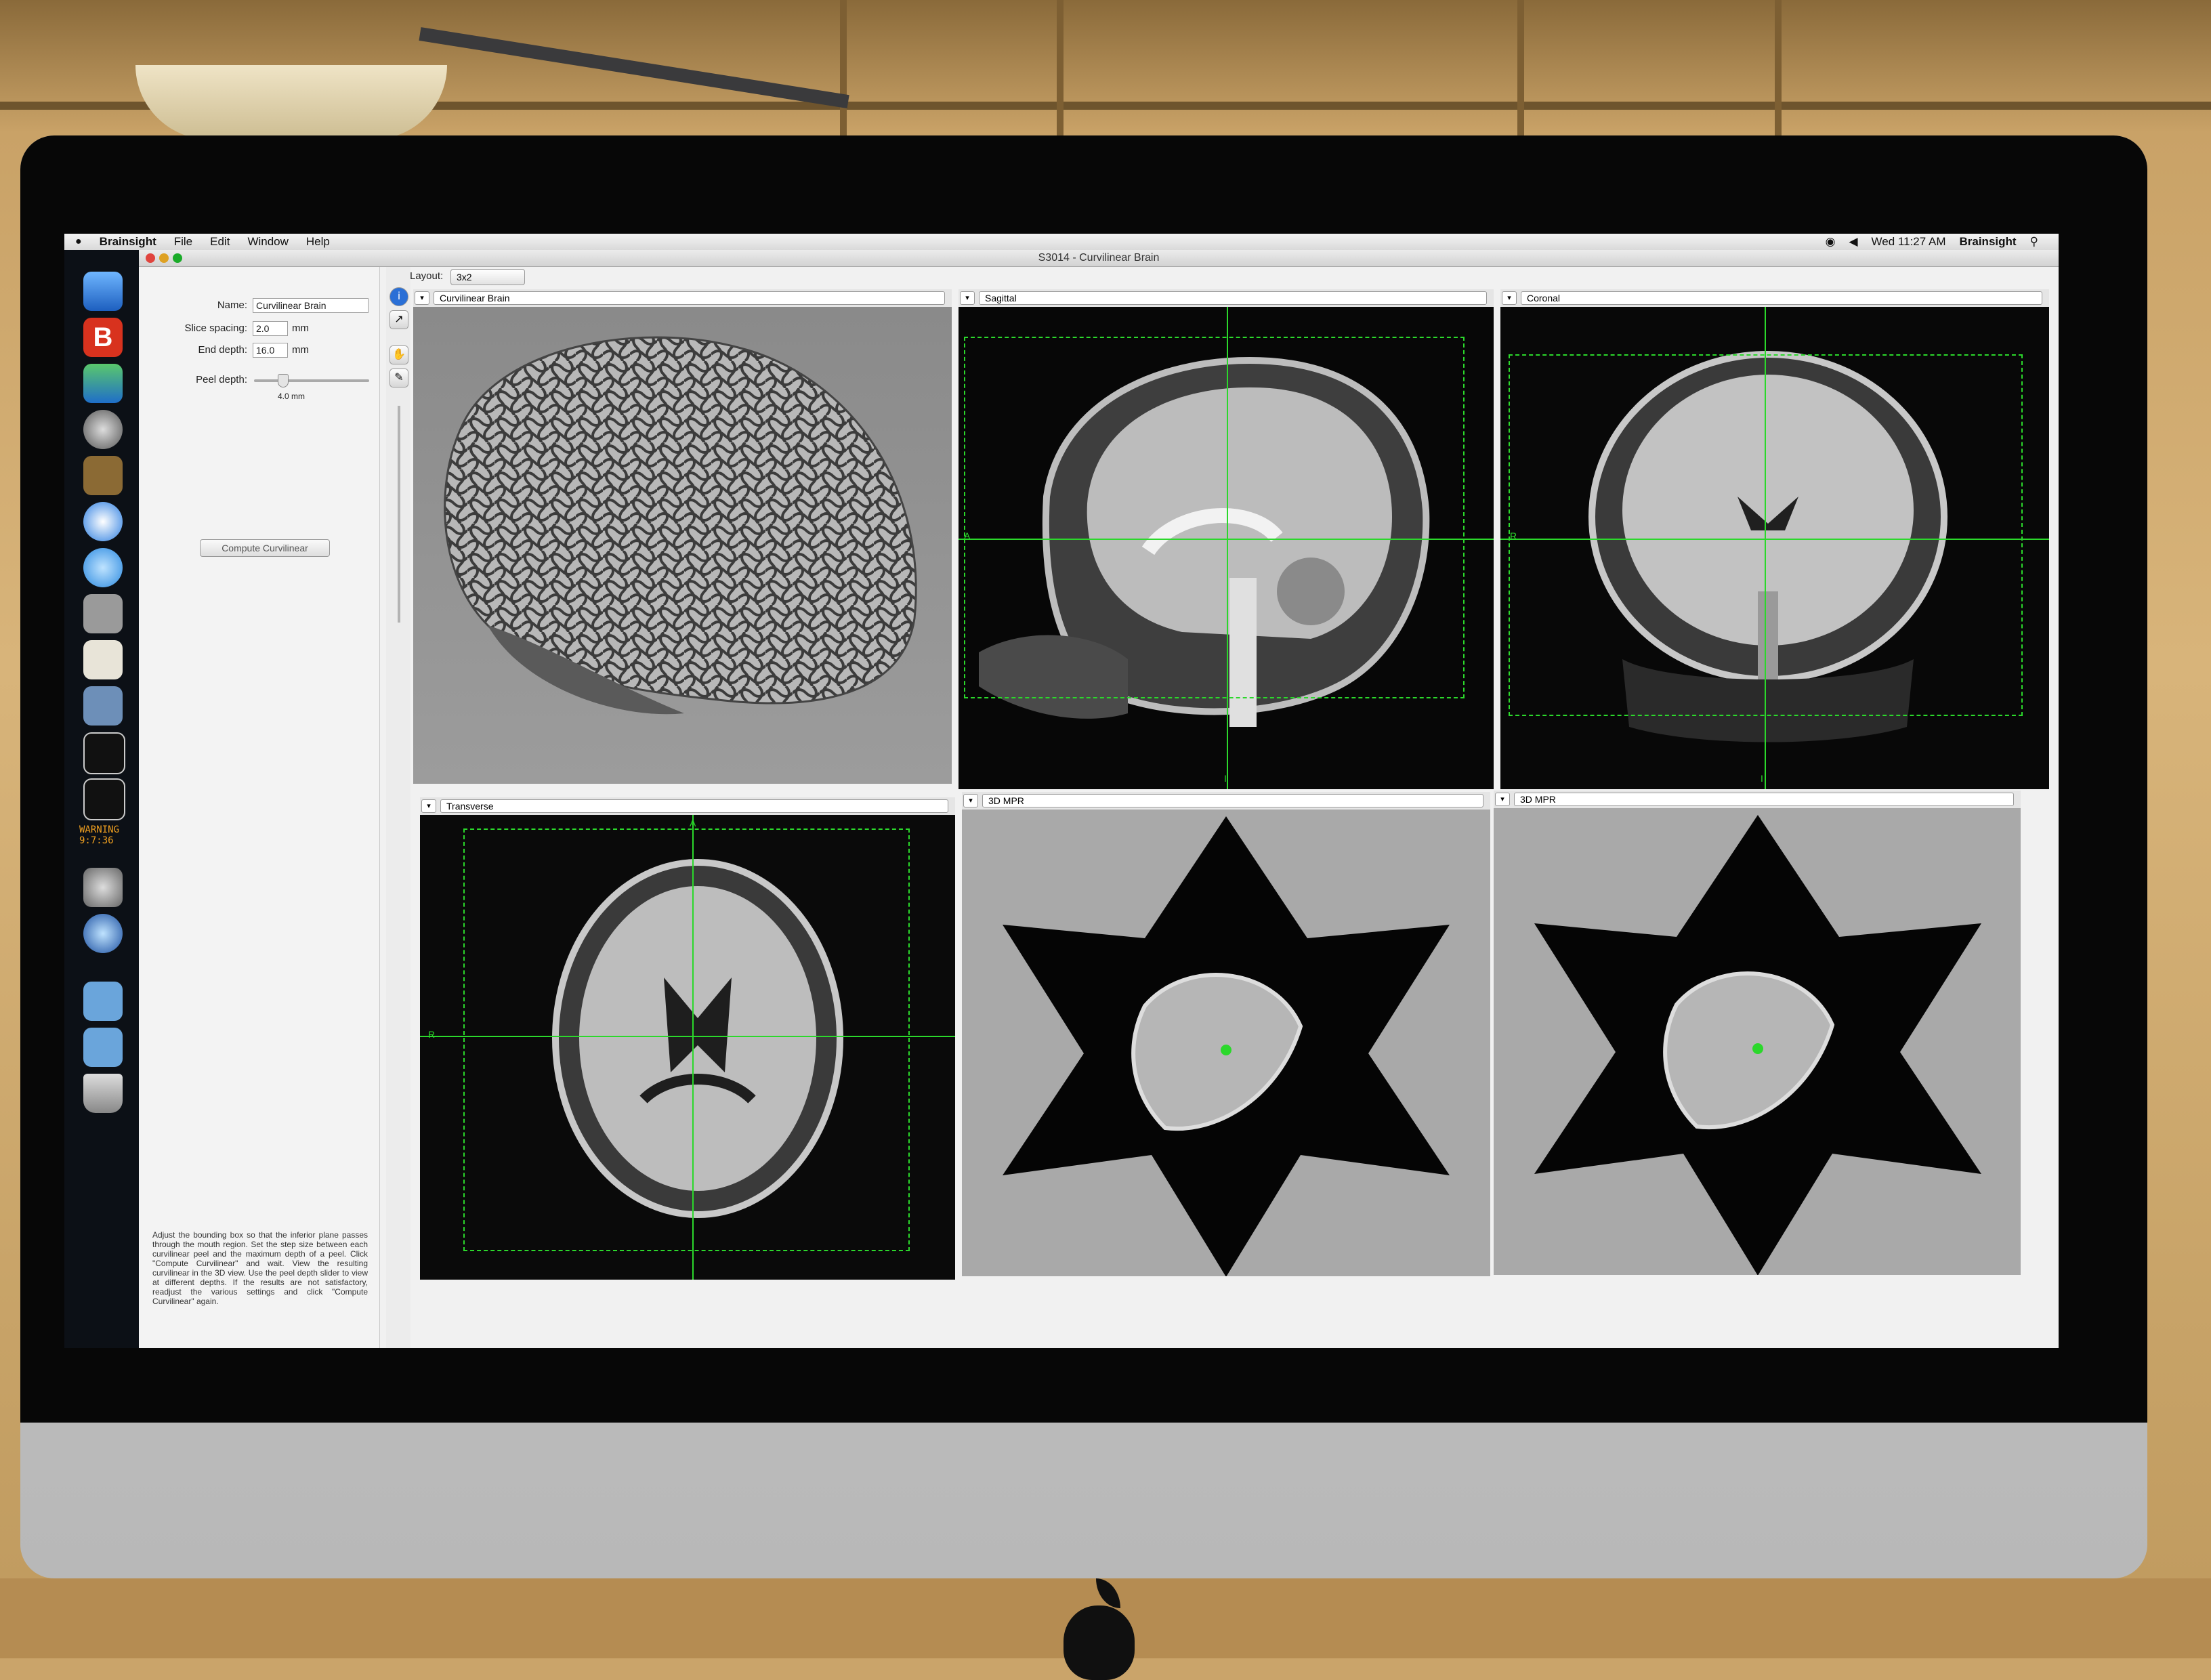  I want to click on spotlight-icon: ⚲, so click(2034, 242).